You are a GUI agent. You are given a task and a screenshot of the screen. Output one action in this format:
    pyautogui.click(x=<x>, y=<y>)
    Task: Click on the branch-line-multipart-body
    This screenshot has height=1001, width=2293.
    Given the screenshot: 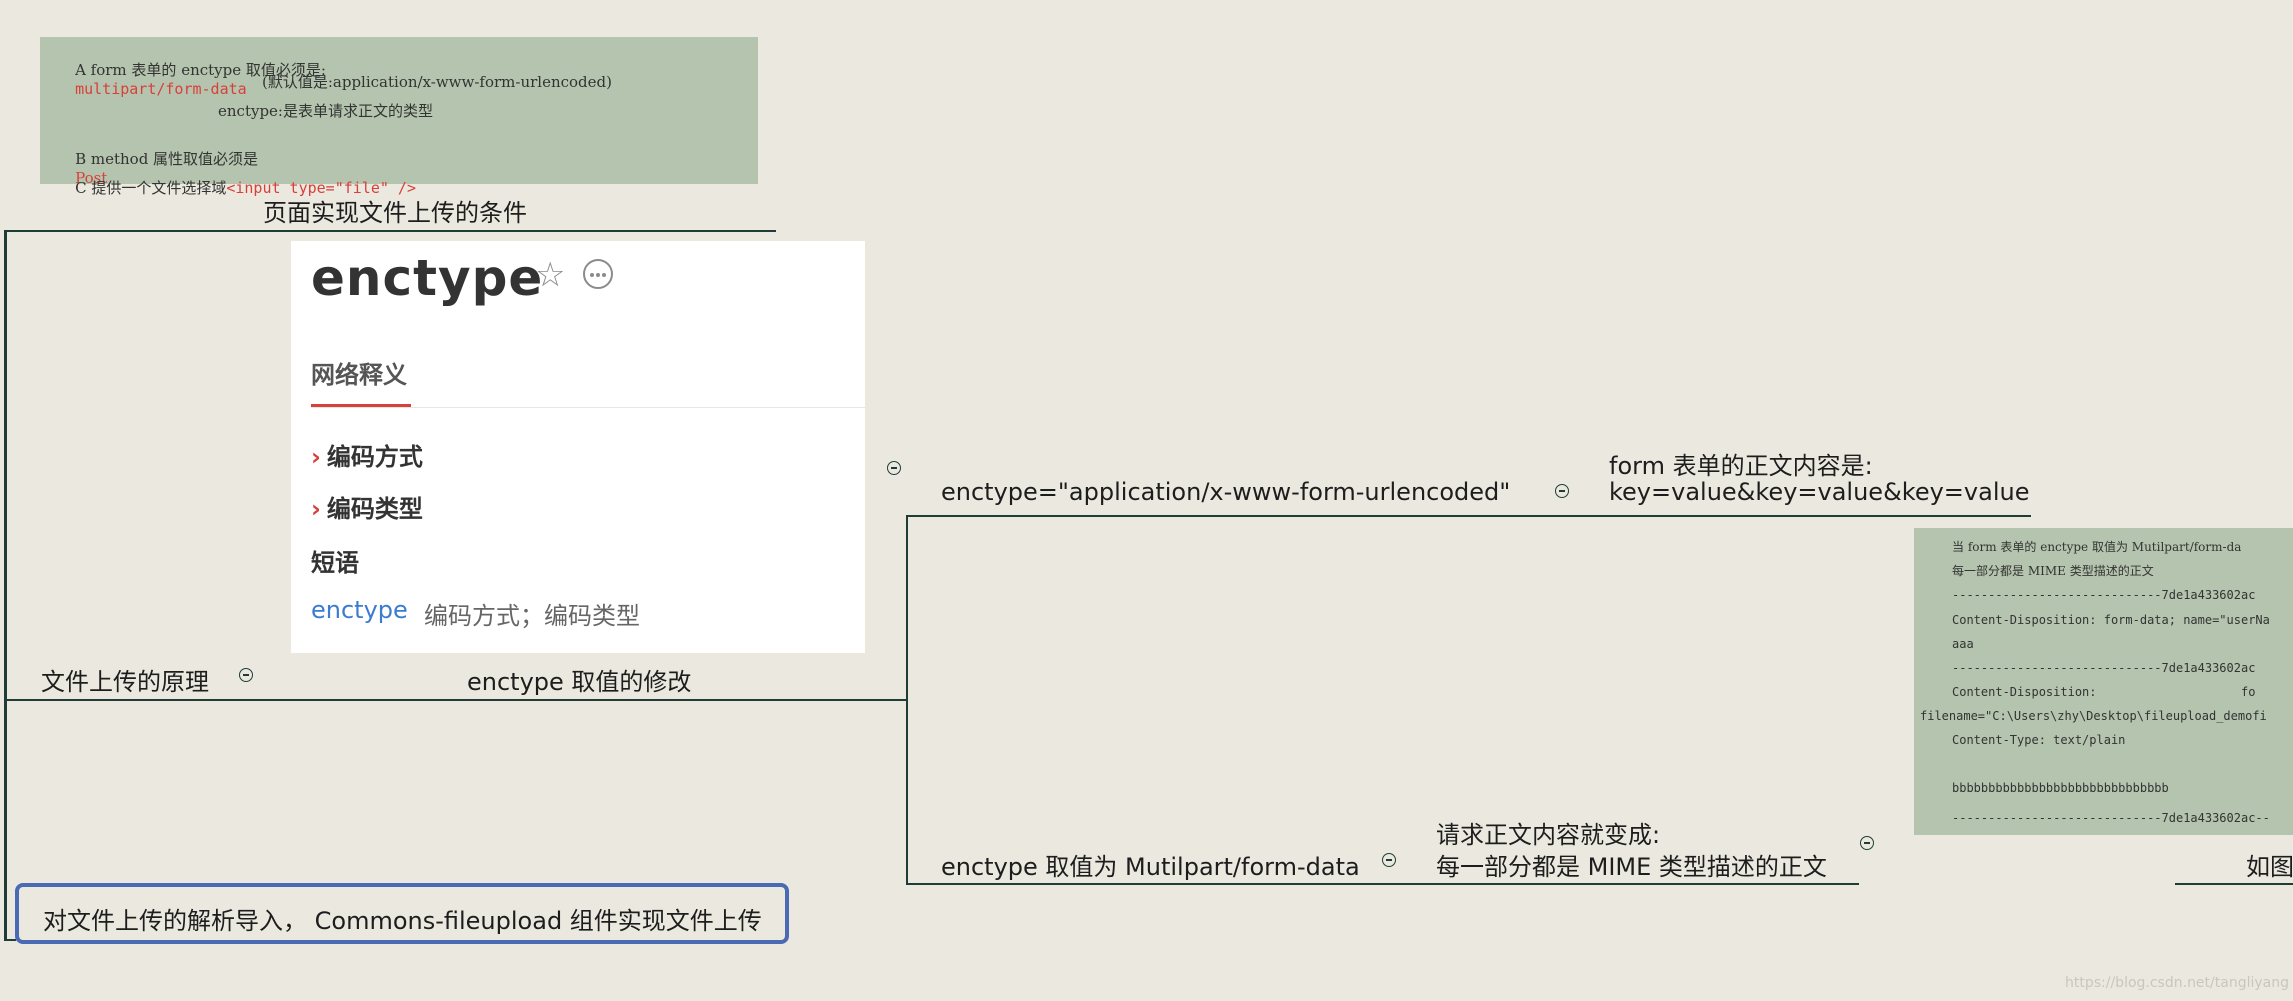 What is the action you would take?
    pyautogui.click(x=1637, y=884)
    